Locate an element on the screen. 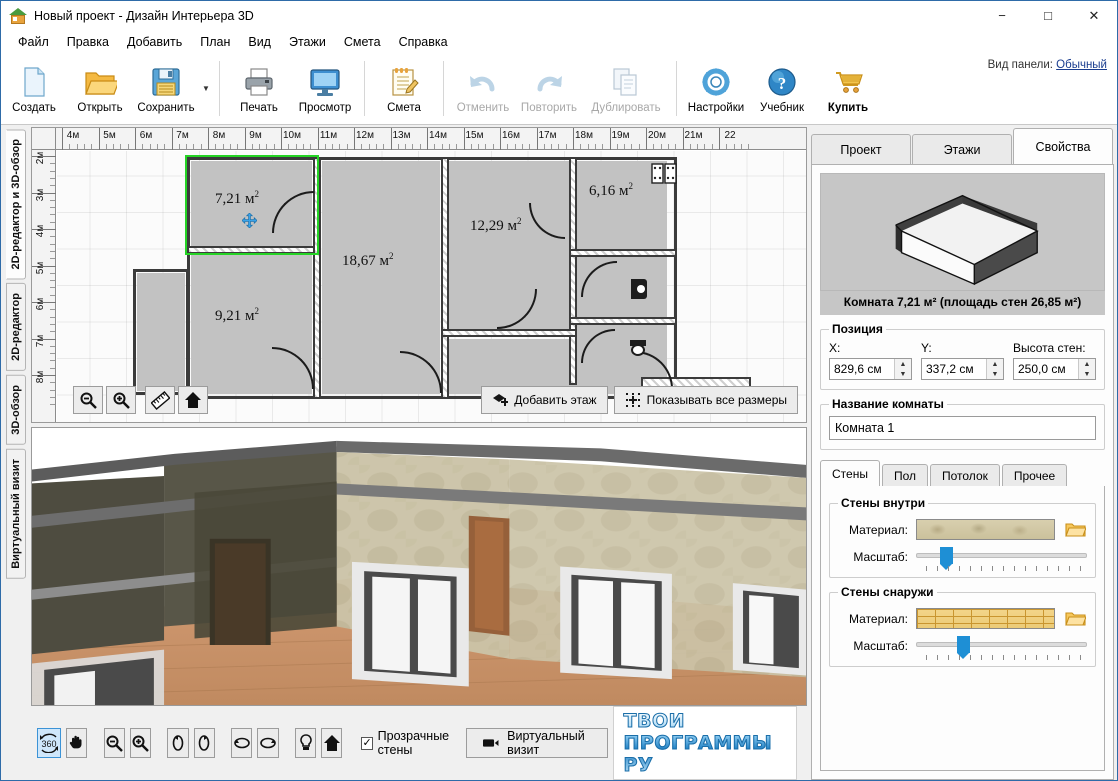 The width and height of the screenshot is (1118, 781). new-button: Создать is located at coordinates (34, 88).